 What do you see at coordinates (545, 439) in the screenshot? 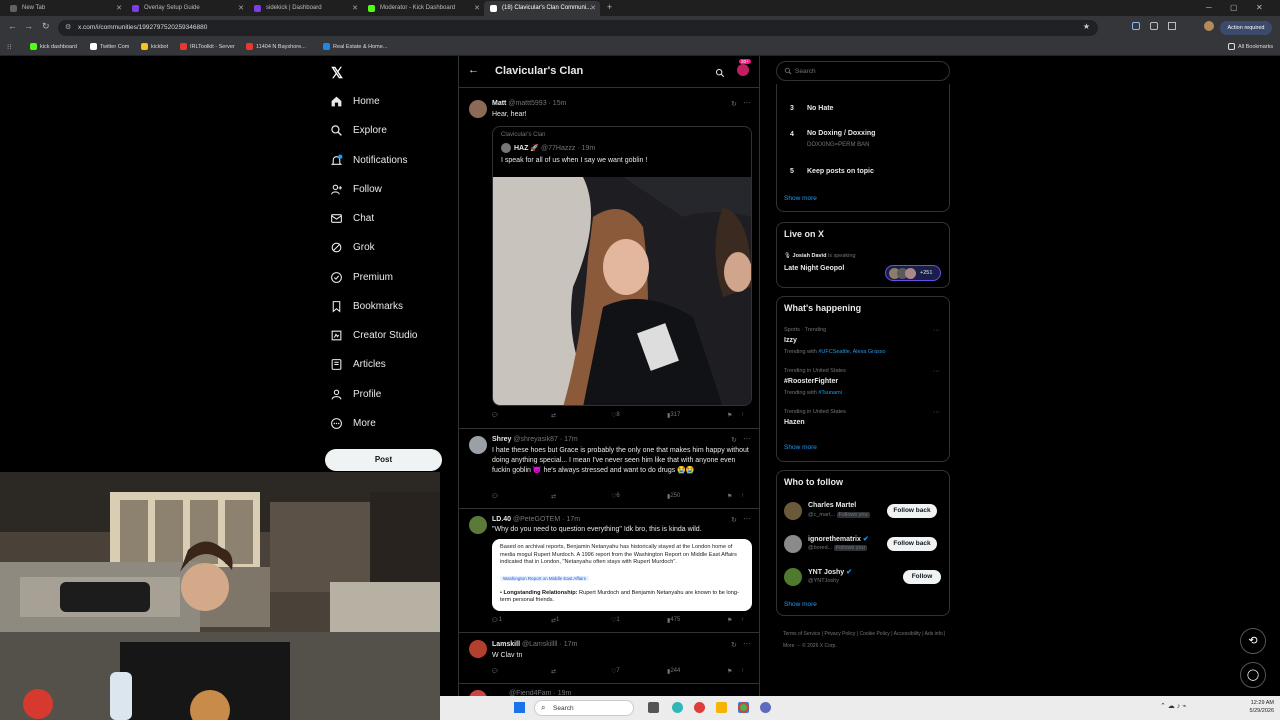
I see `author-handle: @shreyasik87 · 17m` at bounding box center [545, 439].